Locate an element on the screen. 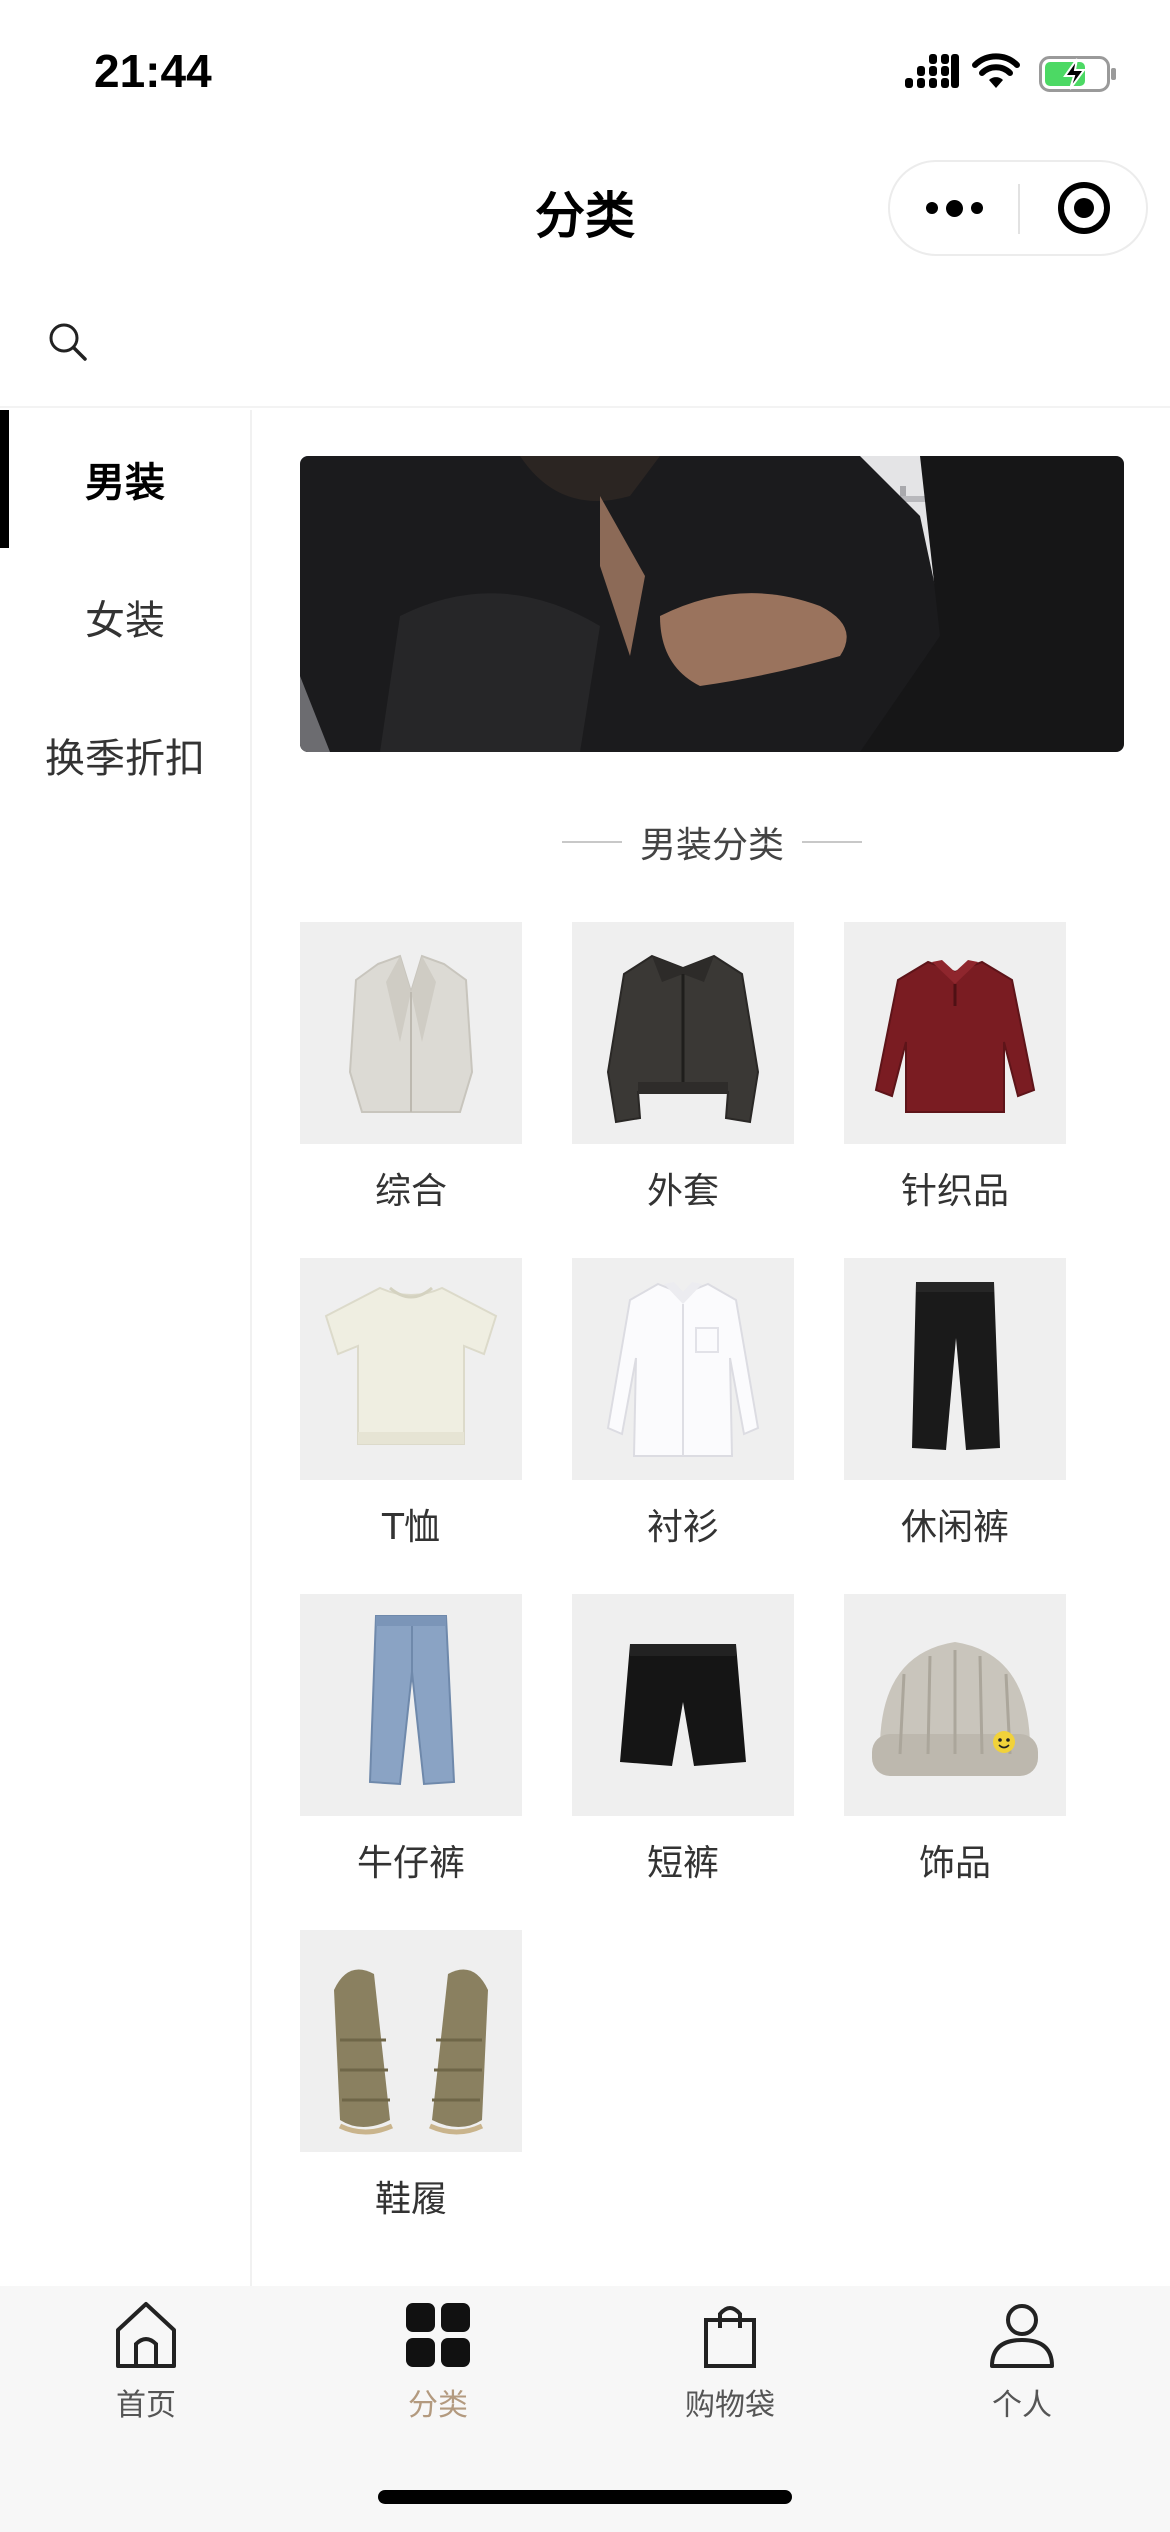 This screenshot has width=1170, height=2532. signal-icon is located at coordinates (932, 71).